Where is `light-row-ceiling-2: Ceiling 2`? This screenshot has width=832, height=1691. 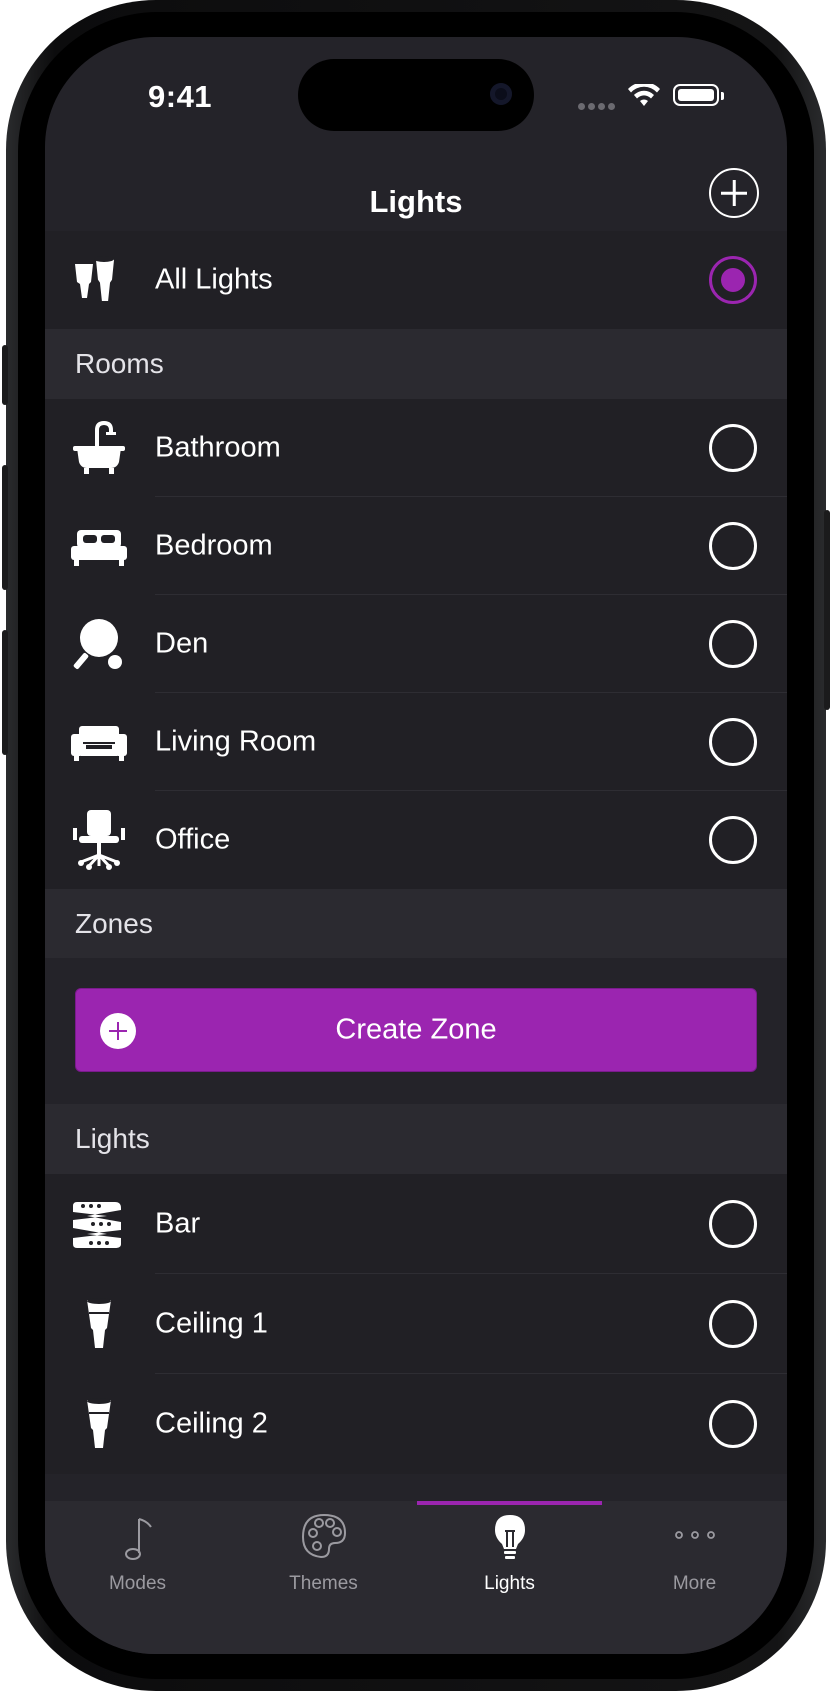
light-row-ceiling-2: Ceiling 2 is located at coordinates (416, 1424).